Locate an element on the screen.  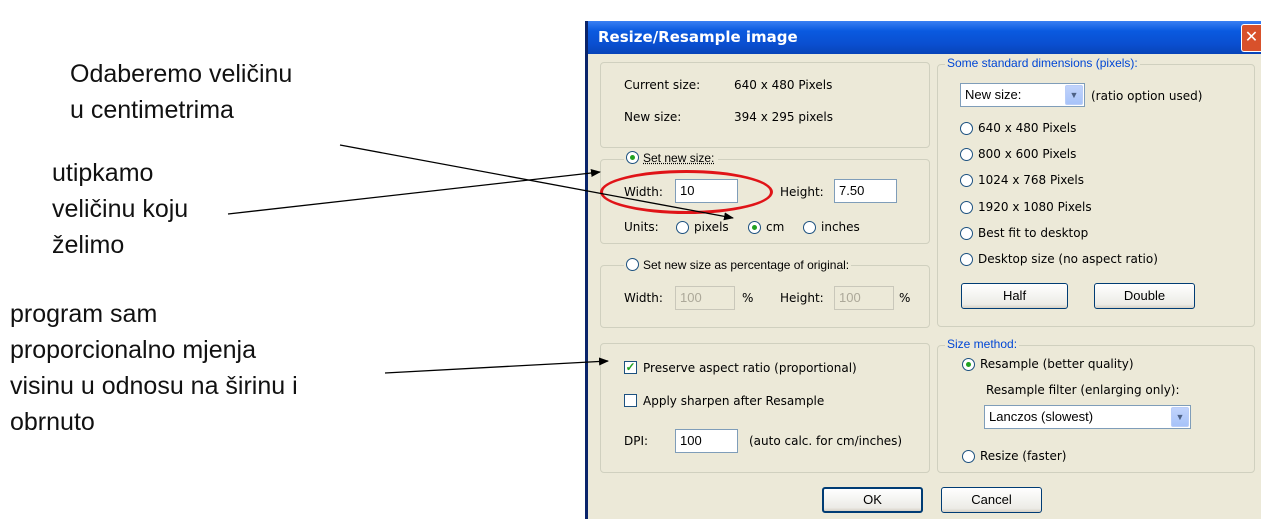
annotation-choose-centimeters: Odaberemo veličinu u centimetrima is located at coordinates (181, 92).